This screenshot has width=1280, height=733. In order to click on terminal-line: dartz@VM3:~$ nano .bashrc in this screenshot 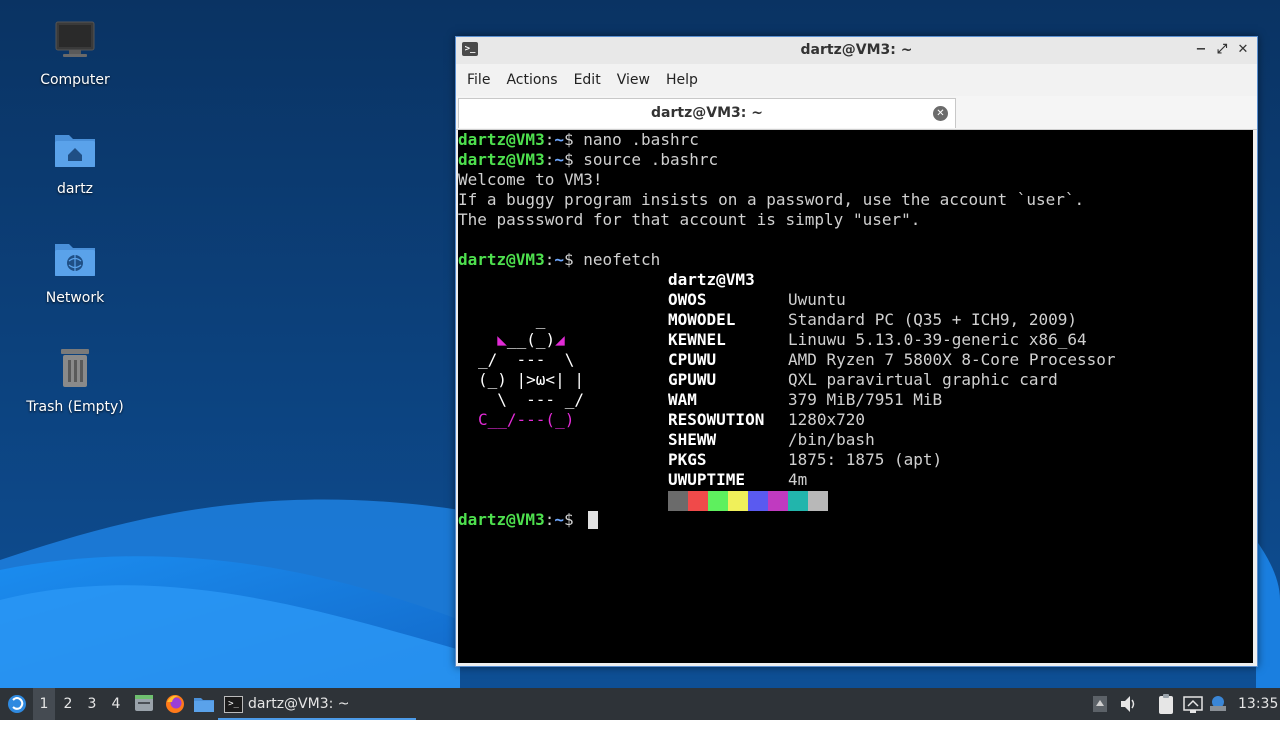, I will do `click(578, 140)`.